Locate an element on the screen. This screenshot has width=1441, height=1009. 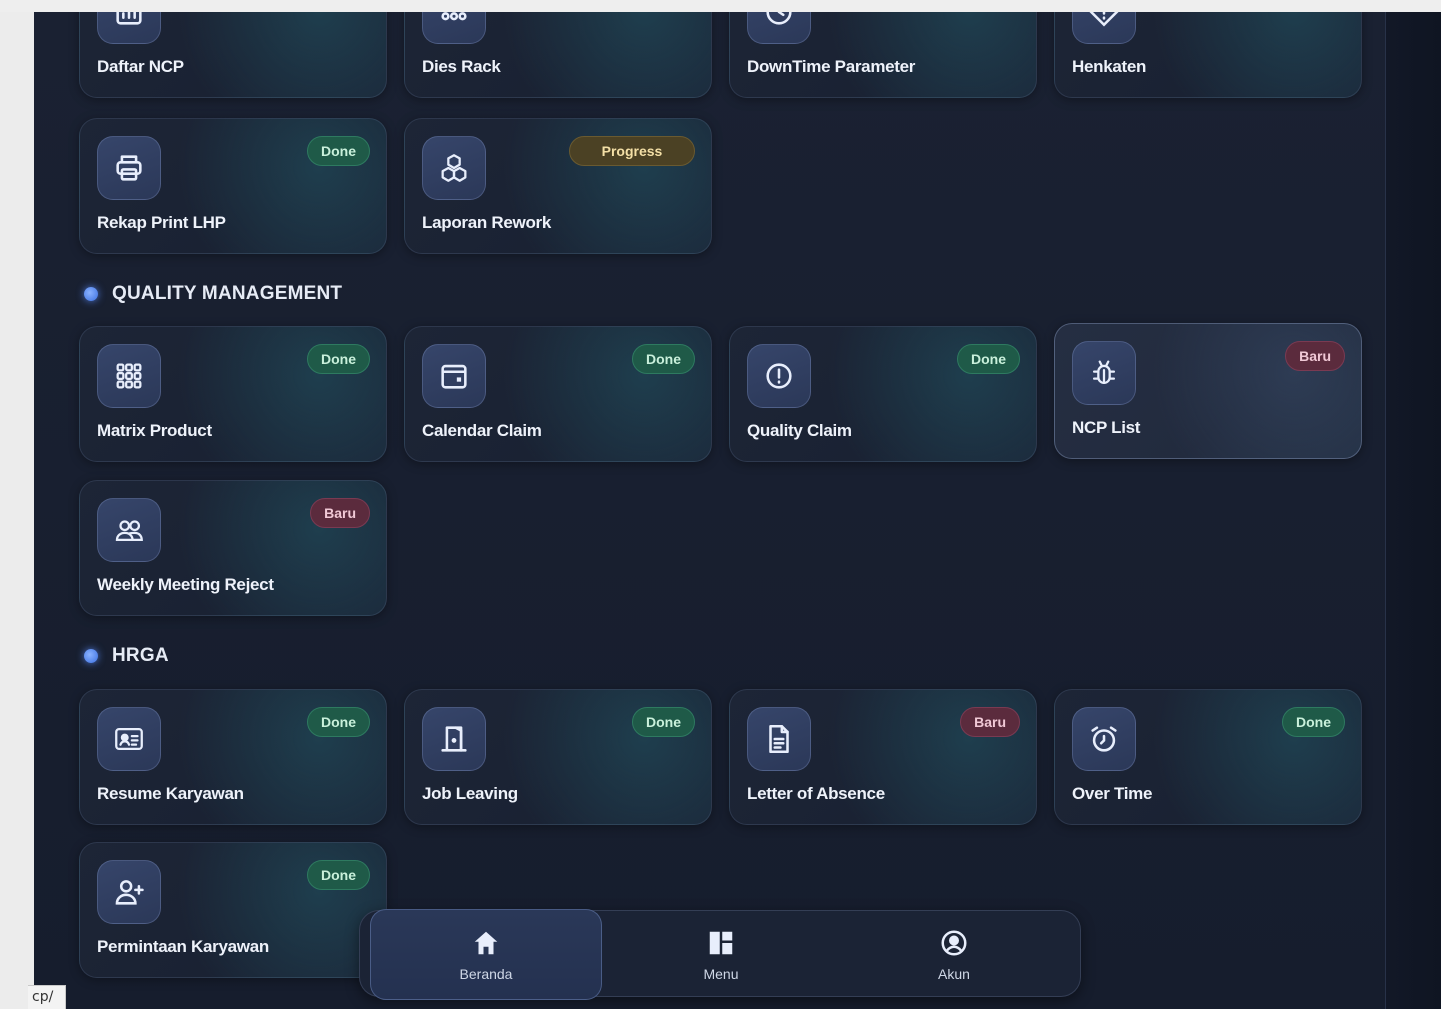
card-rekap-print-lhp: Done Rekap Print LHP is located at coordinates (233, 186).